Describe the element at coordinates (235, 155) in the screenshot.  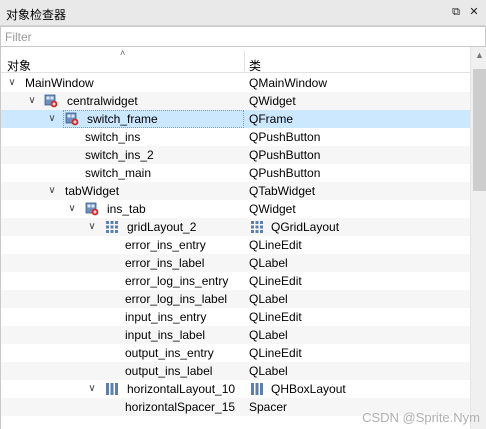
I see `tree-row: switch_ins_2 QPushButton` at that location.